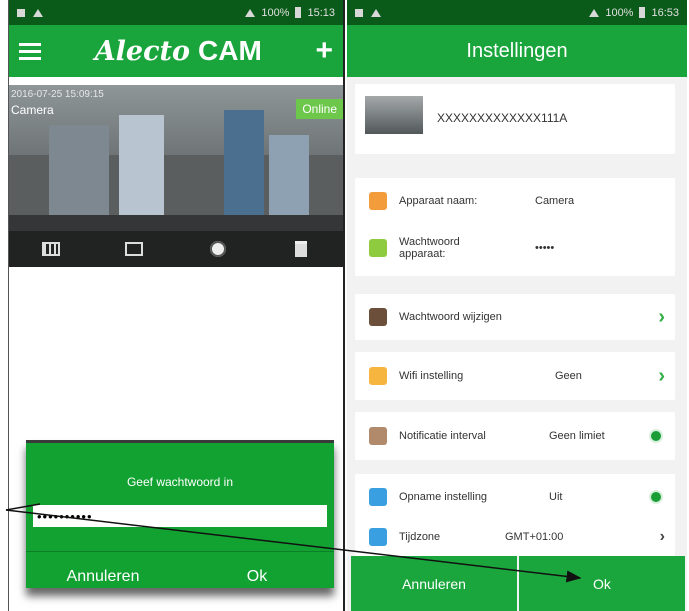 The height and width of the screenshot is (611, 689). I want to click on picture-icon, so click(134, 249).